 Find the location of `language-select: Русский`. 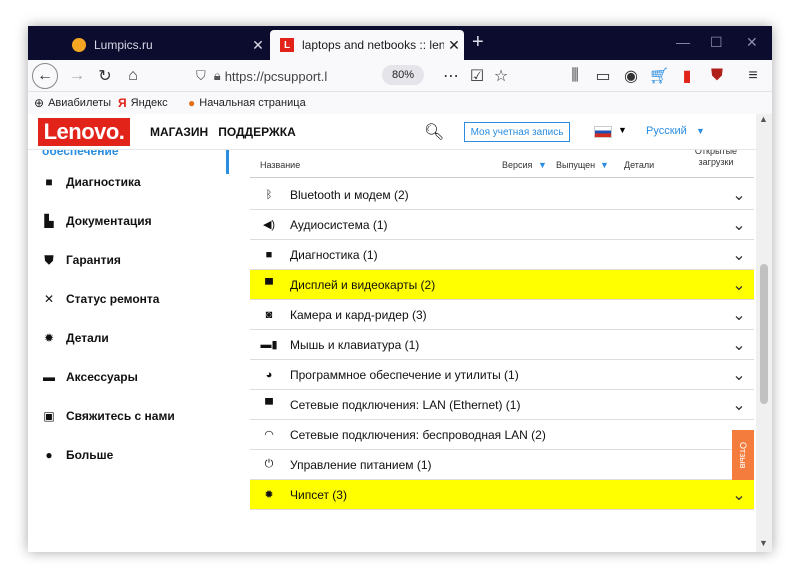

language-select: Русский is located at coordinates (666, 131).